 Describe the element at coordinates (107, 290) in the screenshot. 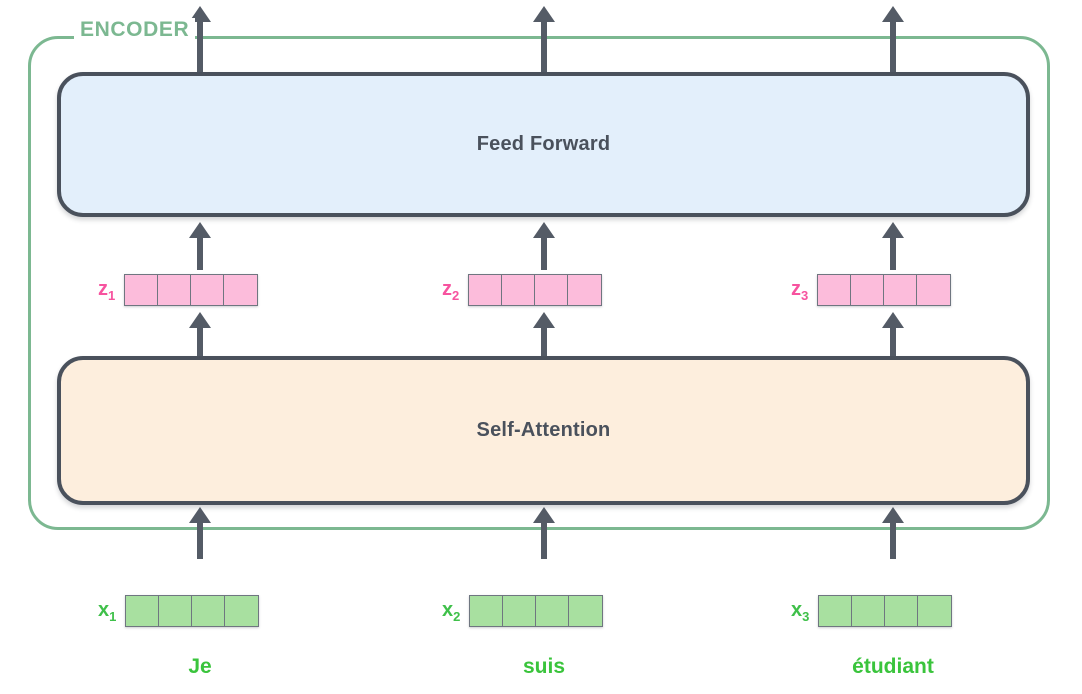

I see `z-vector-1-label: z1` at that location.